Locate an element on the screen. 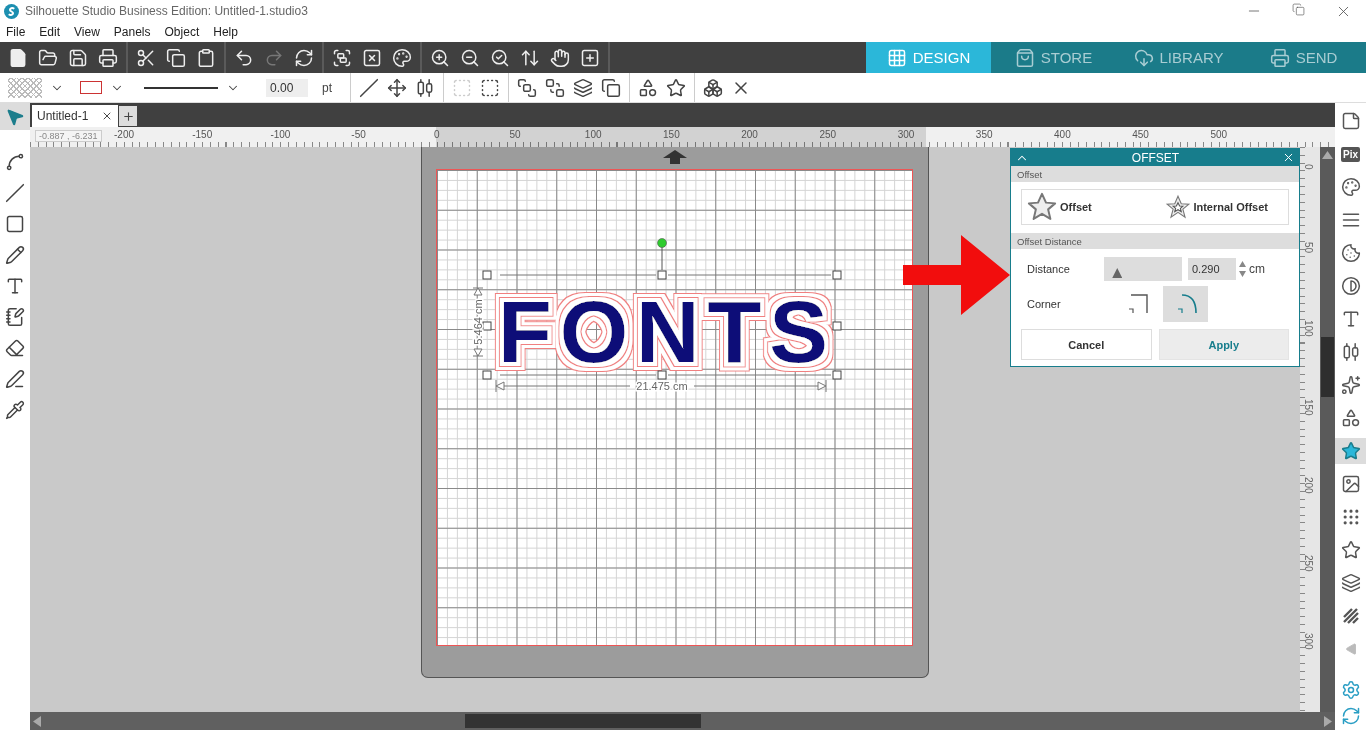 The width and height of the screenshot is (1366, 730). move-icon is located at coordinates (397, 87).